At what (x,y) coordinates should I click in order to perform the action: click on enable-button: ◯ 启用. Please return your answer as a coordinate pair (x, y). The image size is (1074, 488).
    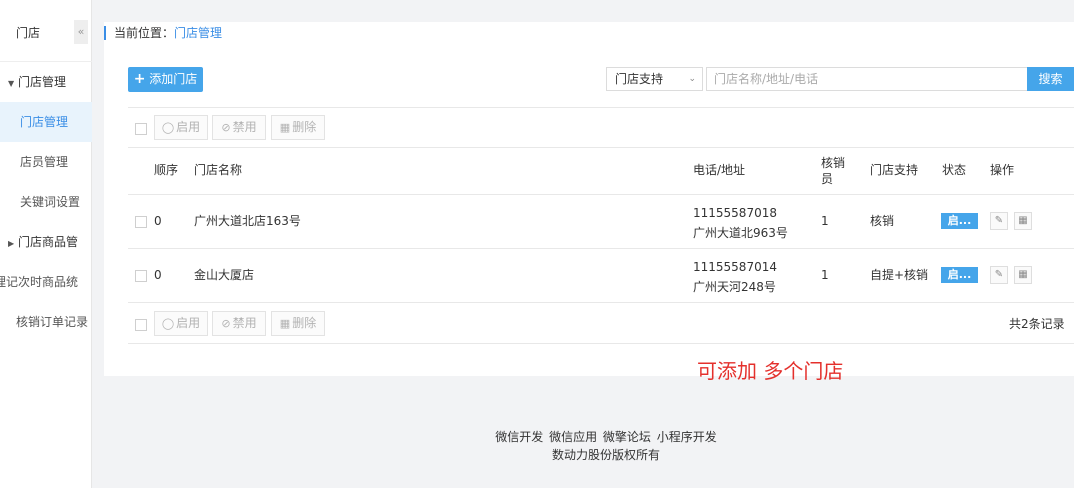
    Looking at the image, I should click on (181, 127).